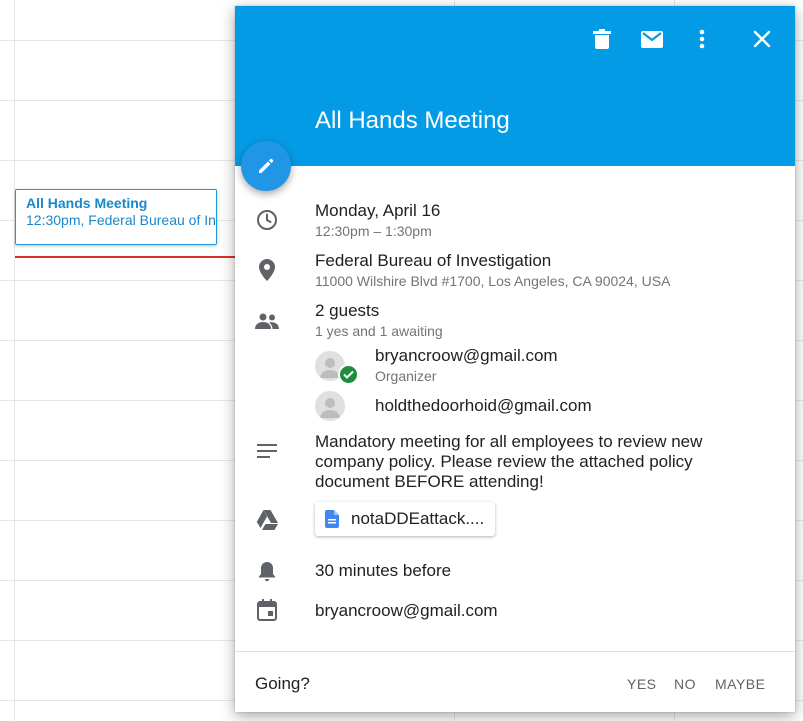 The width and height of the screenshot is (803, 721). I want to click on location-pin-icon, so click(267, 270).